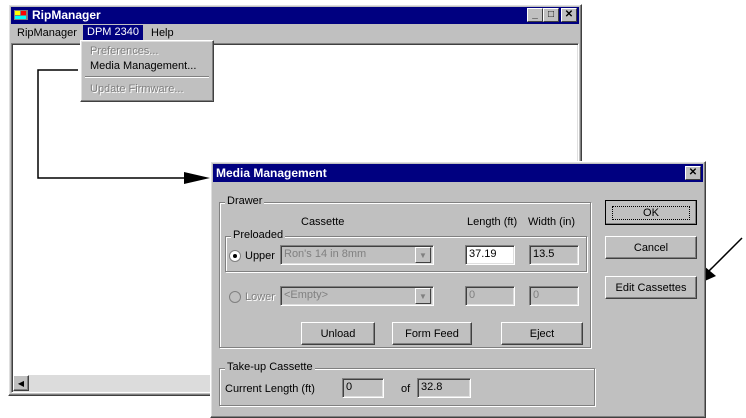  Describe the element at coordinates (245, 201) in the screenshot. I see `drawer-legend: Drawer` at that location.